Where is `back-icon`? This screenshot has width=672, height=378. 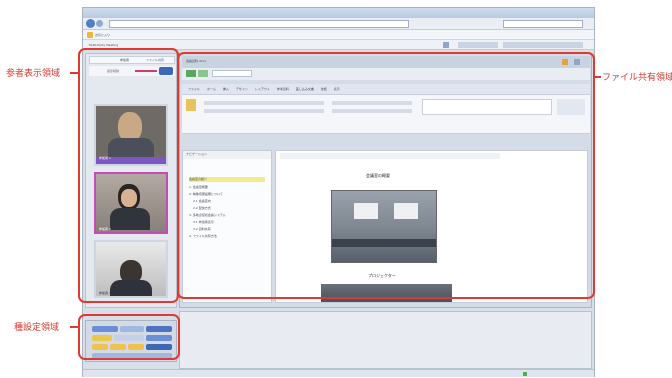
back-icon is located at coordinates (90, 23).